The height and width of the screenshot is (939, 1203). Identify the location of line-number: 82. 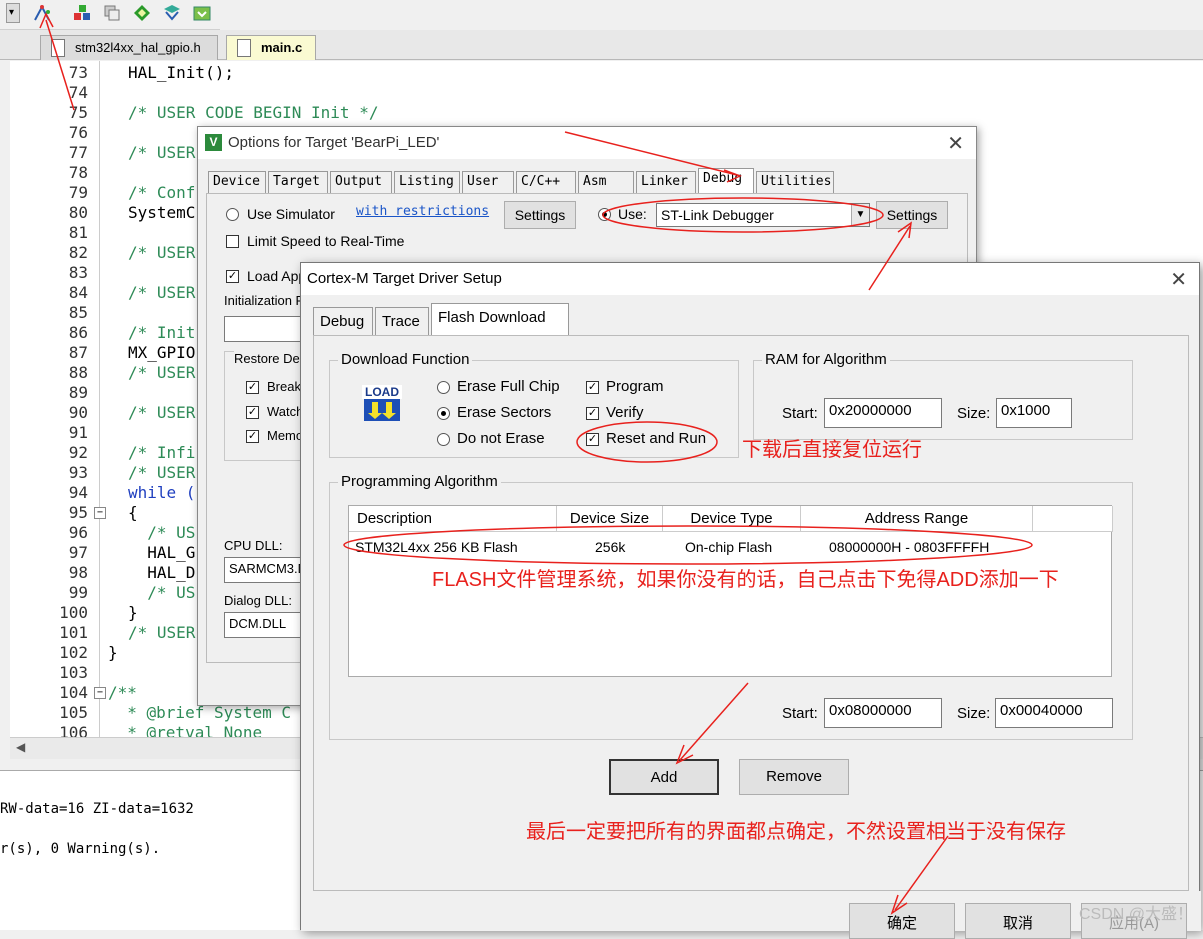
(78, 252).